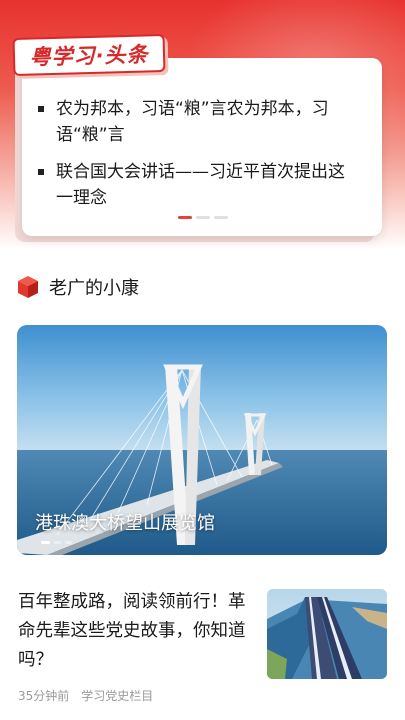  I want to click on section-header: 老广的小康, so click(78, 287).